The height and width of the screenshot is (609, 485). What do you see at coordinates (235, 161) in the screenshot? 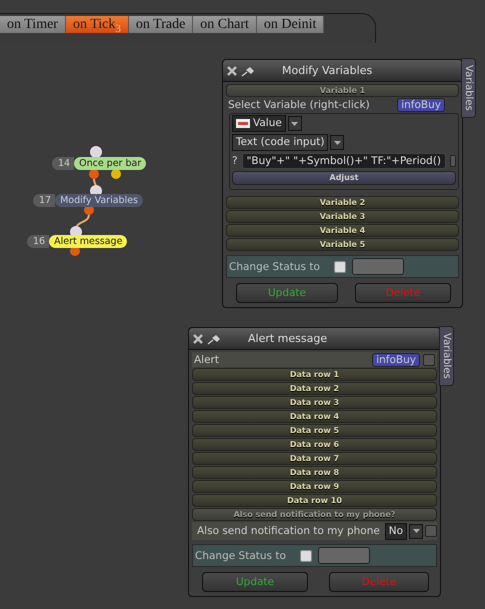
I see `help-mark: ?` at bounding box center [235, 161].